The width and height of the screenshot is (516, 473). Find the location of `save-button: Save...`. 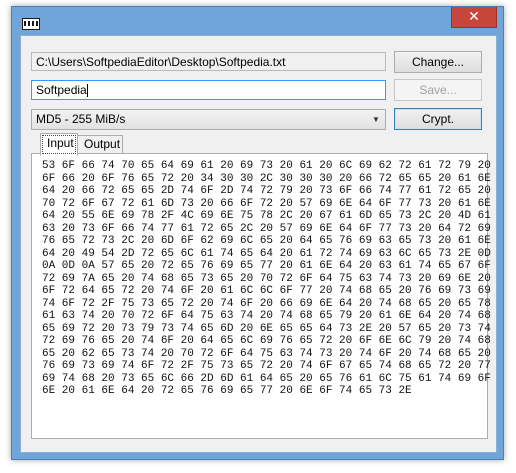

save-button: Save... is located at coordinates (438, 90).